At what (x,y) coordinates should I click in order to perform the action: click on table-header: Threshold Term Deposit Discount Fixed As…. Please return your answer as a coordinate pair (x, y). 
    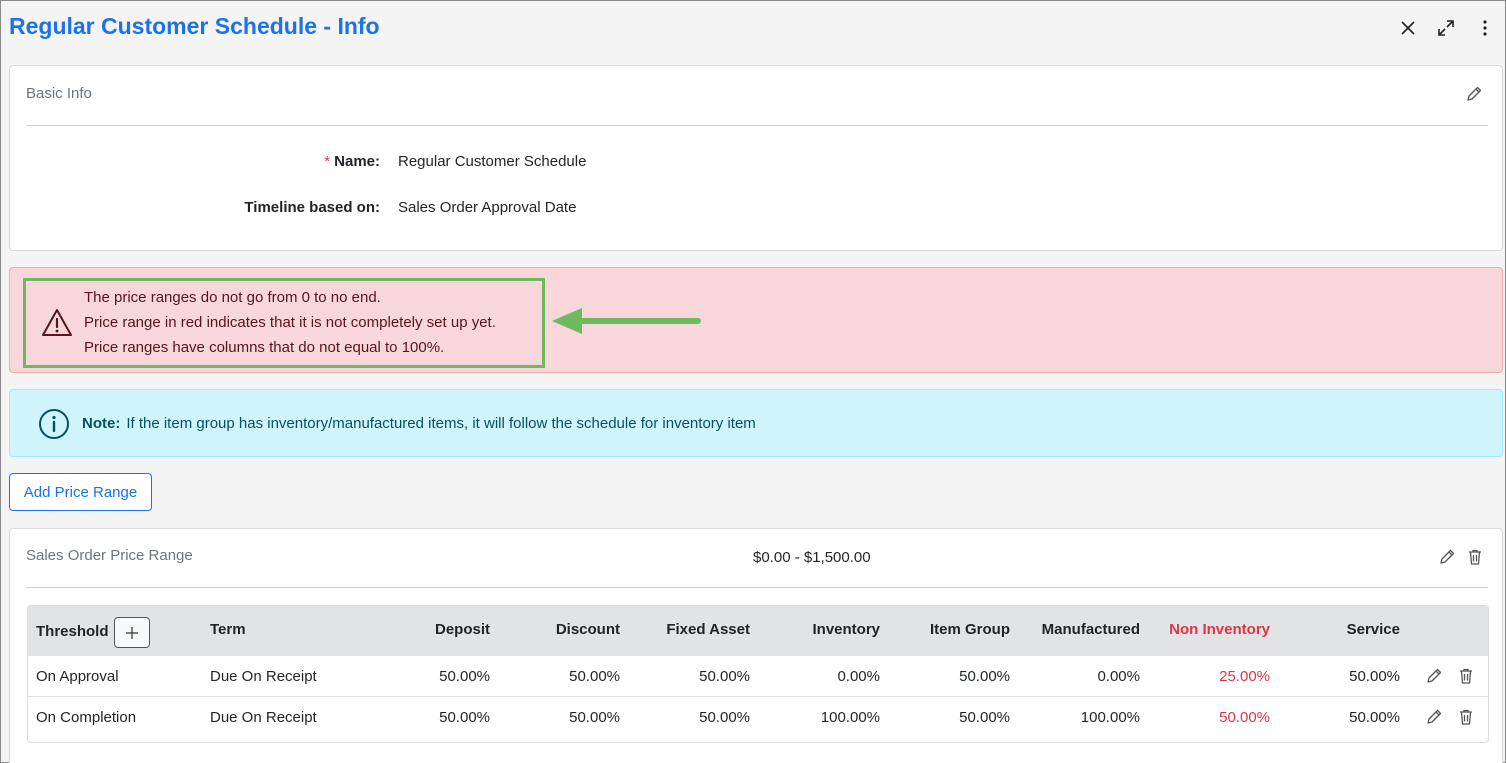
    Looking at the image, I should click on (758, 631).